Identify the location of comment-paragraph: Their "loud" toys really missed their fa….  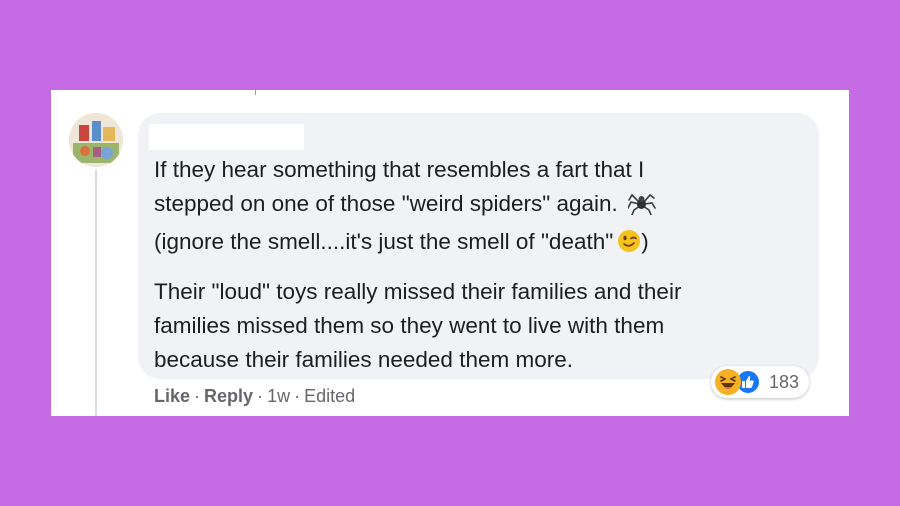
(479, 326).